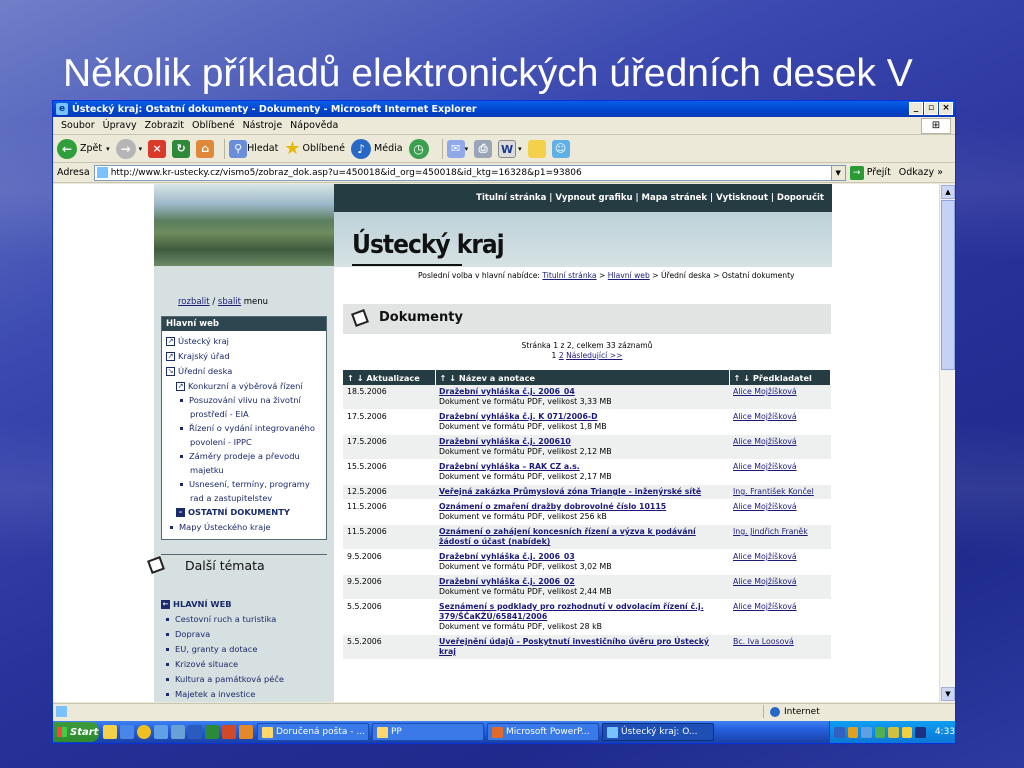  Describe the element at coordinates (233, 512) in the screenshot. I see `nav-item-ostatni-dokumenty: – OSTATNÍ DOKUMENTY` at that location.